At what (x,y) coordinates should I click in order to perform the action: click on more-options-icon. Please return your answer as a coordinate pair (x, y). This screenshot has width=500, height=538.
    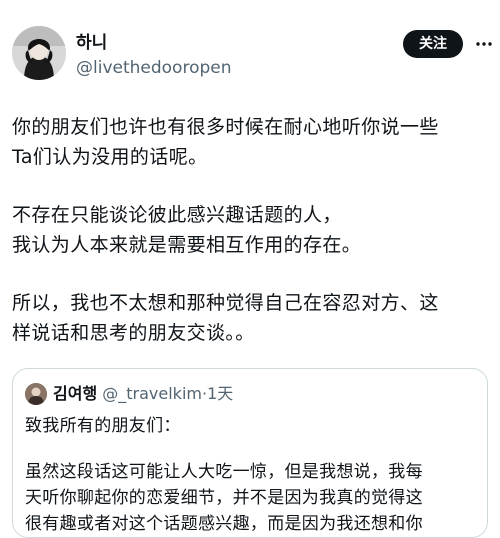
    Looking at the image, I should click on (484, 44).